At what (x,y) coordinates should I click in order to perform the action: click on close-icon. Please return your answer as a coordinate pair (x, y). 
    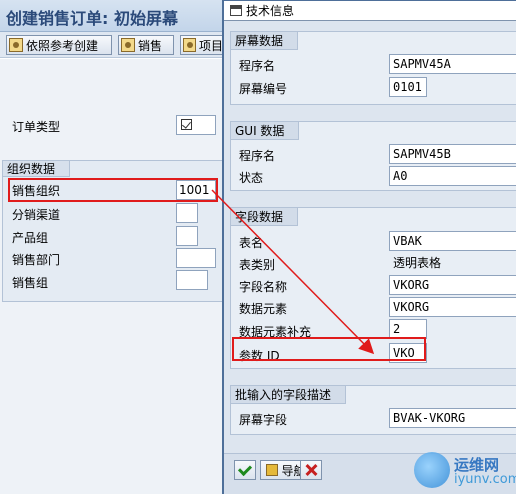
    Looking at the image, I should click on (311, 470).